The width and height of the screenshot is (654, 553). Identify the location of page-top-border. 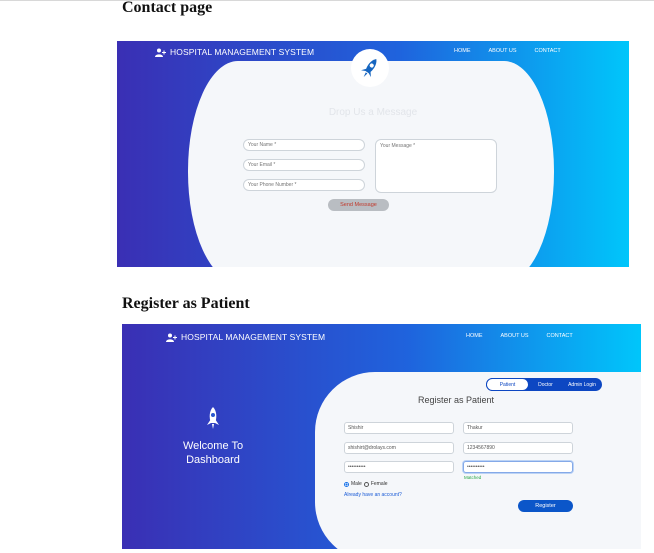
(327, 0).